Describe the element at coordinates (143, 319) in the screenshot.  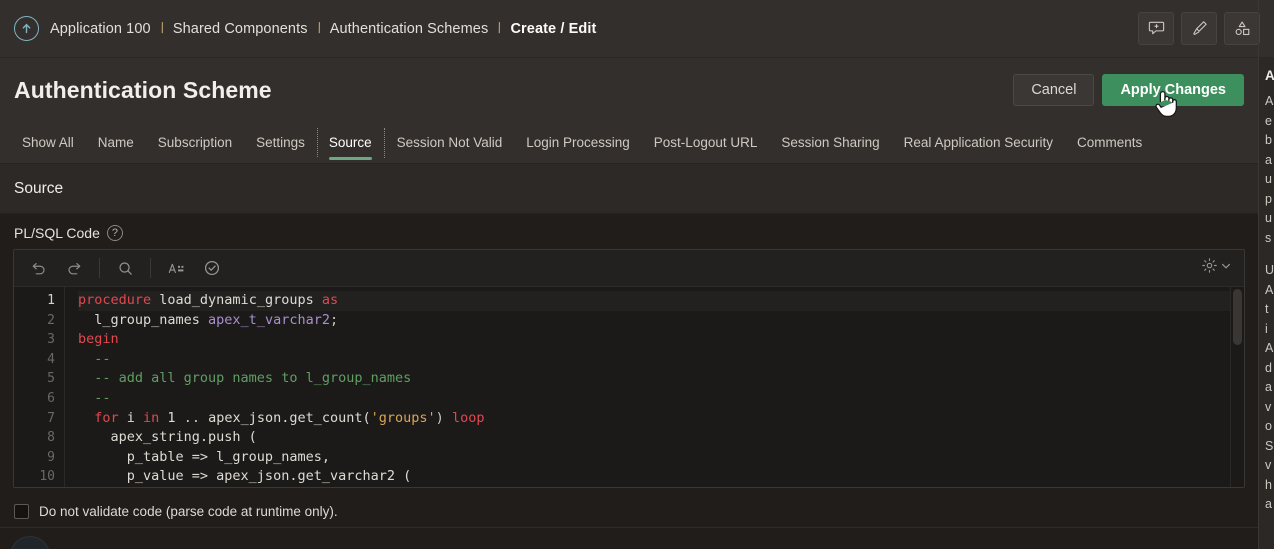
I see `code-token: l_group_names` at that location.